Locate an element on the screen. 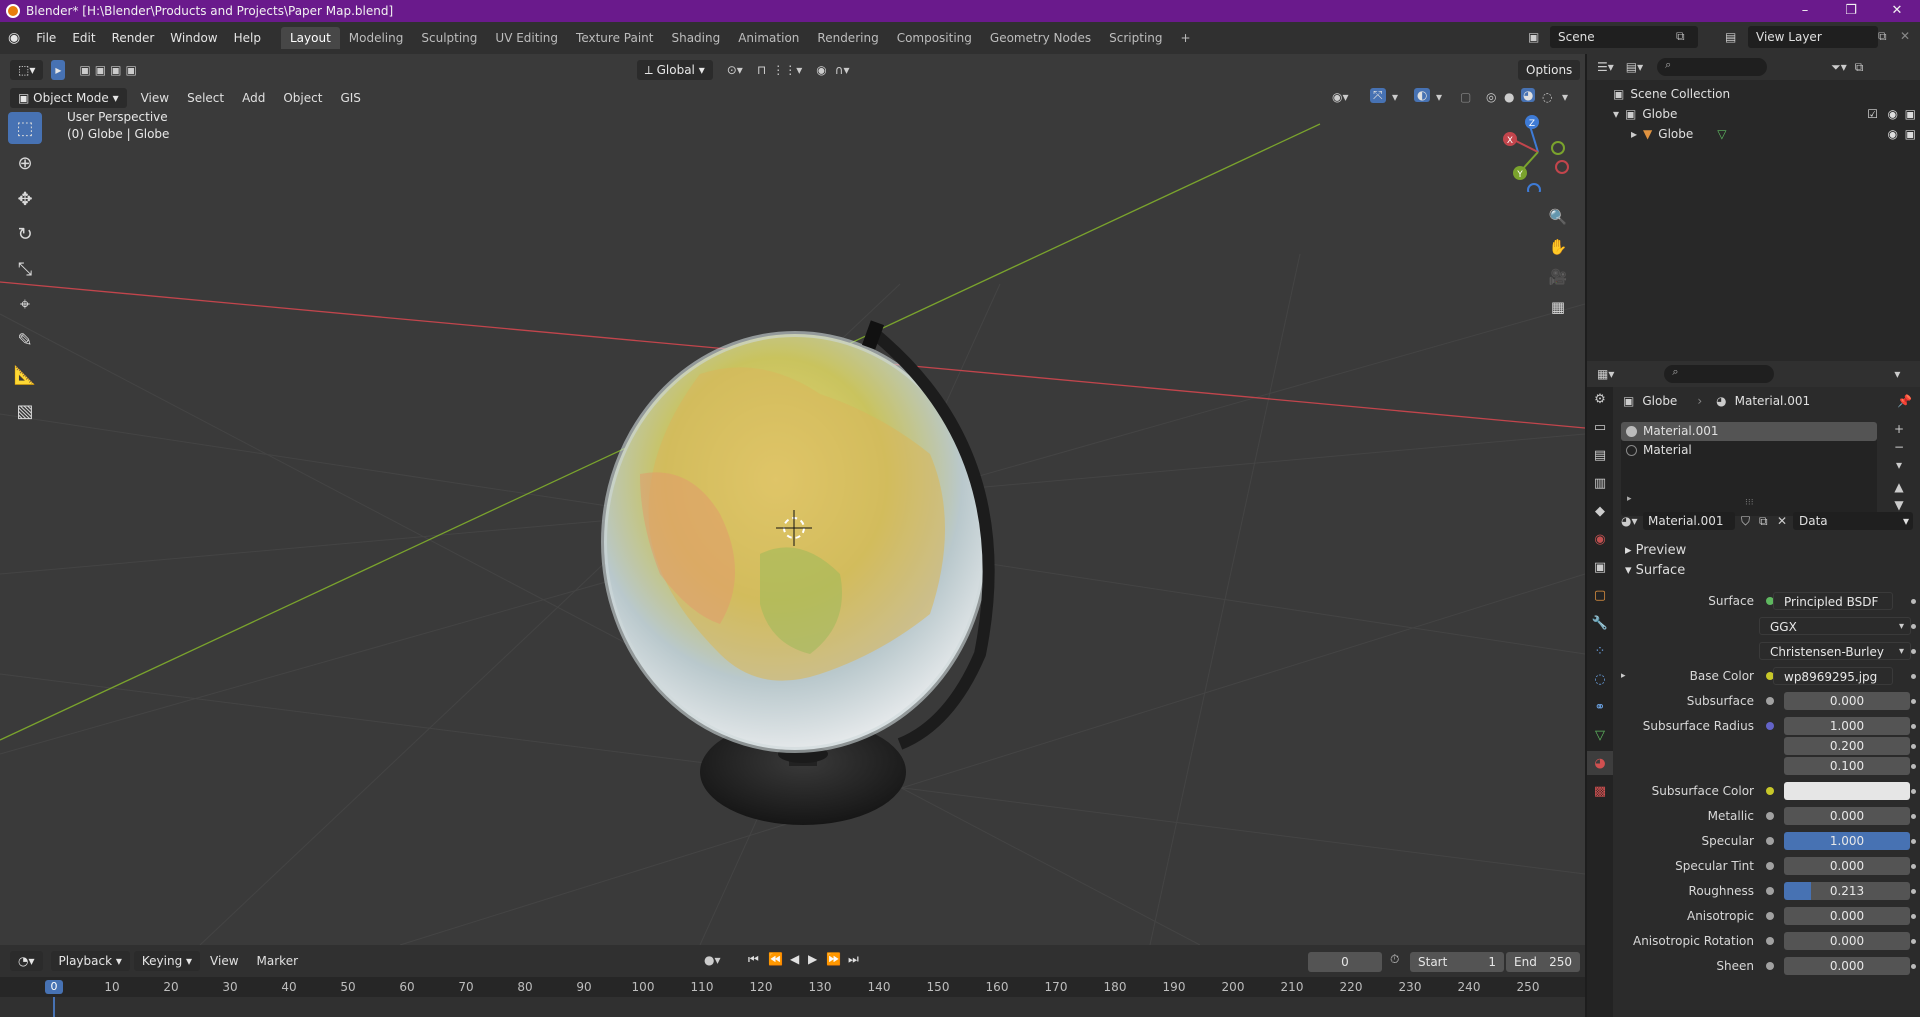 The image size is (1920, 1017). jump-start-icon: ⏮ is located at coordinates (753, 959).